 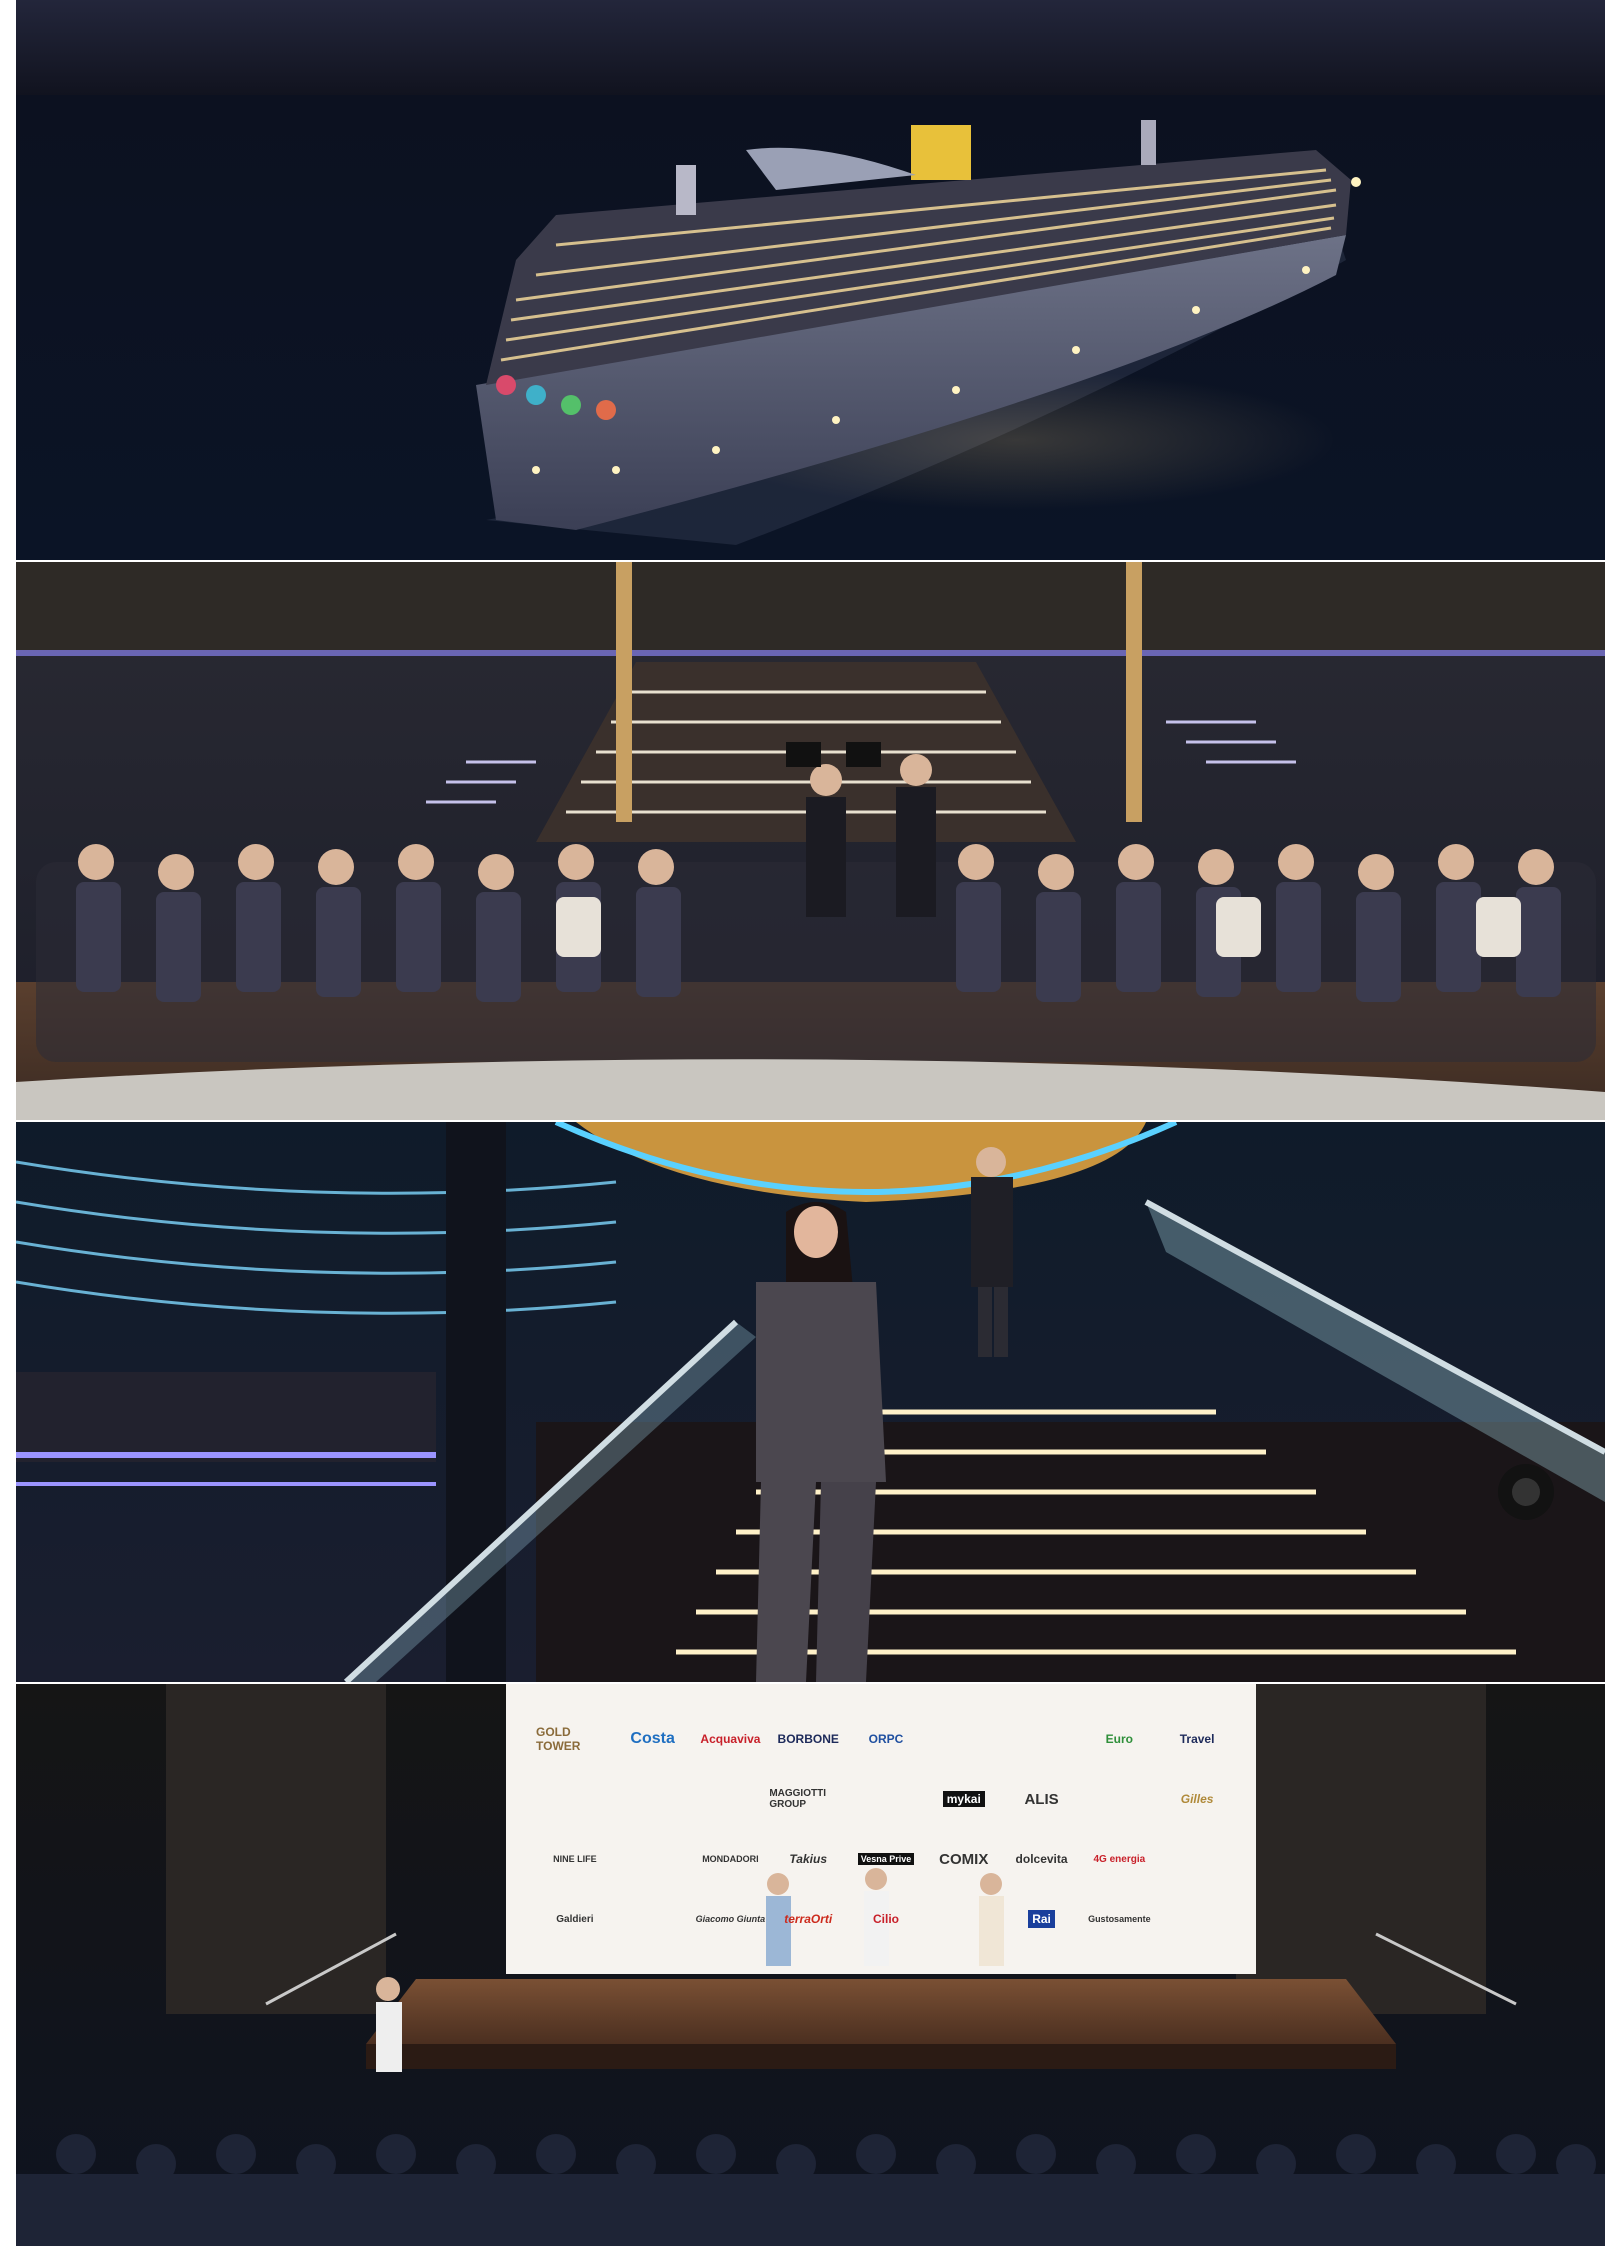 I want to click on lit-staircase, so click(x=1070, y=1545).